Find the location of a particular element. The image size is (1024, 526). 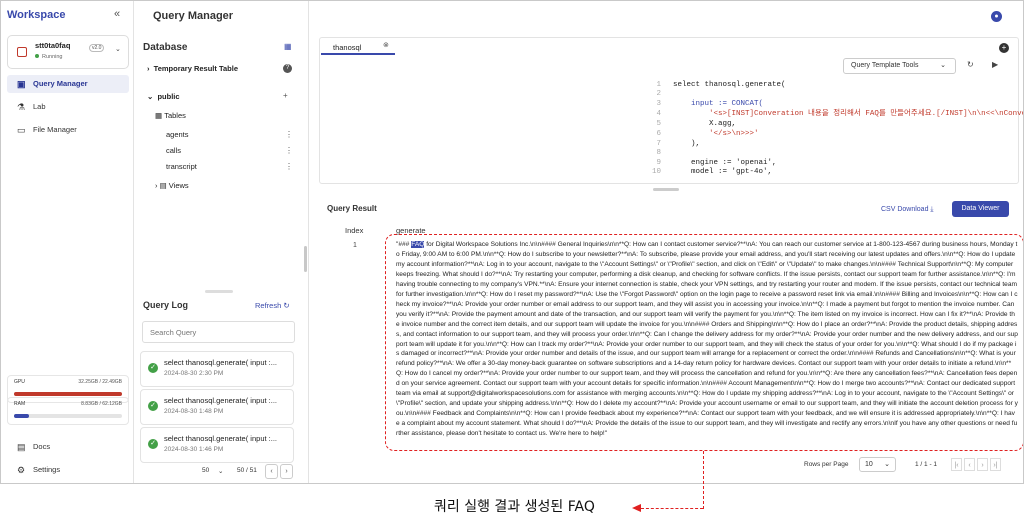

workspace-status-text: Running is located at coordinates (52, 57).